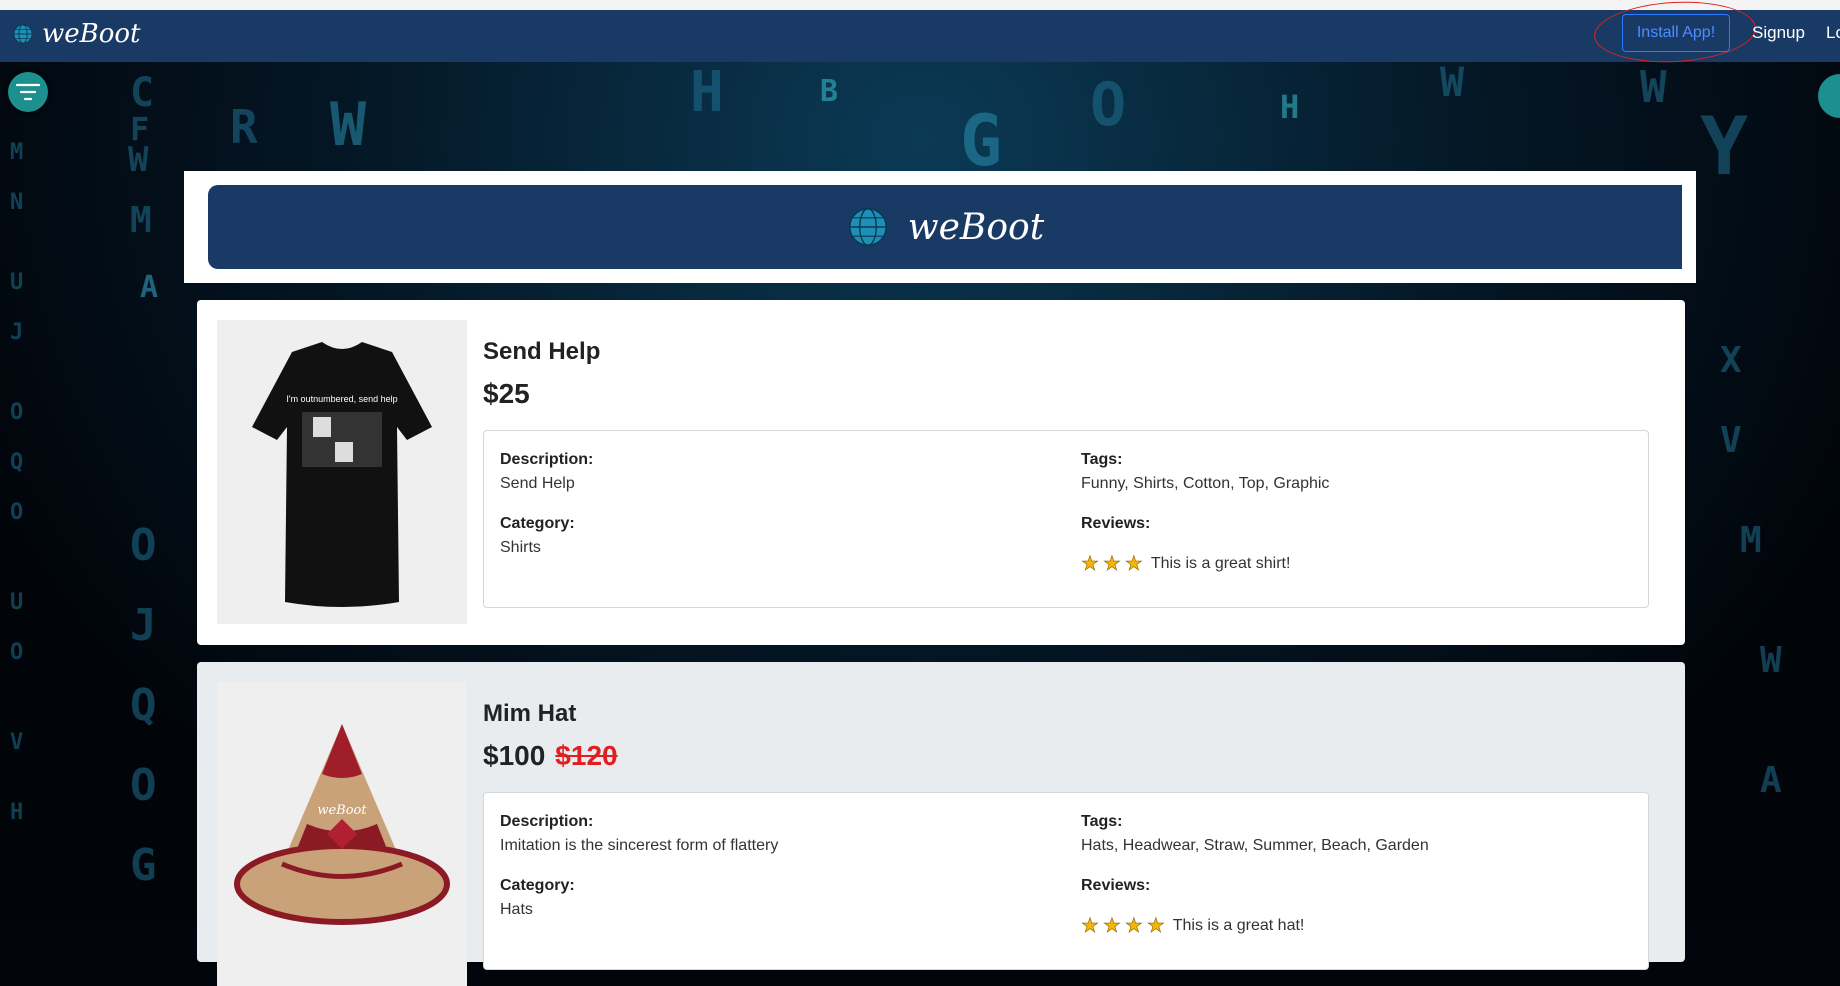 The height and width of the screenshot is (986, 1840). What do you see at coordinates (920, 5) in the screenshot?
I see `browser-top-strip` at bounding box center [920, 5].